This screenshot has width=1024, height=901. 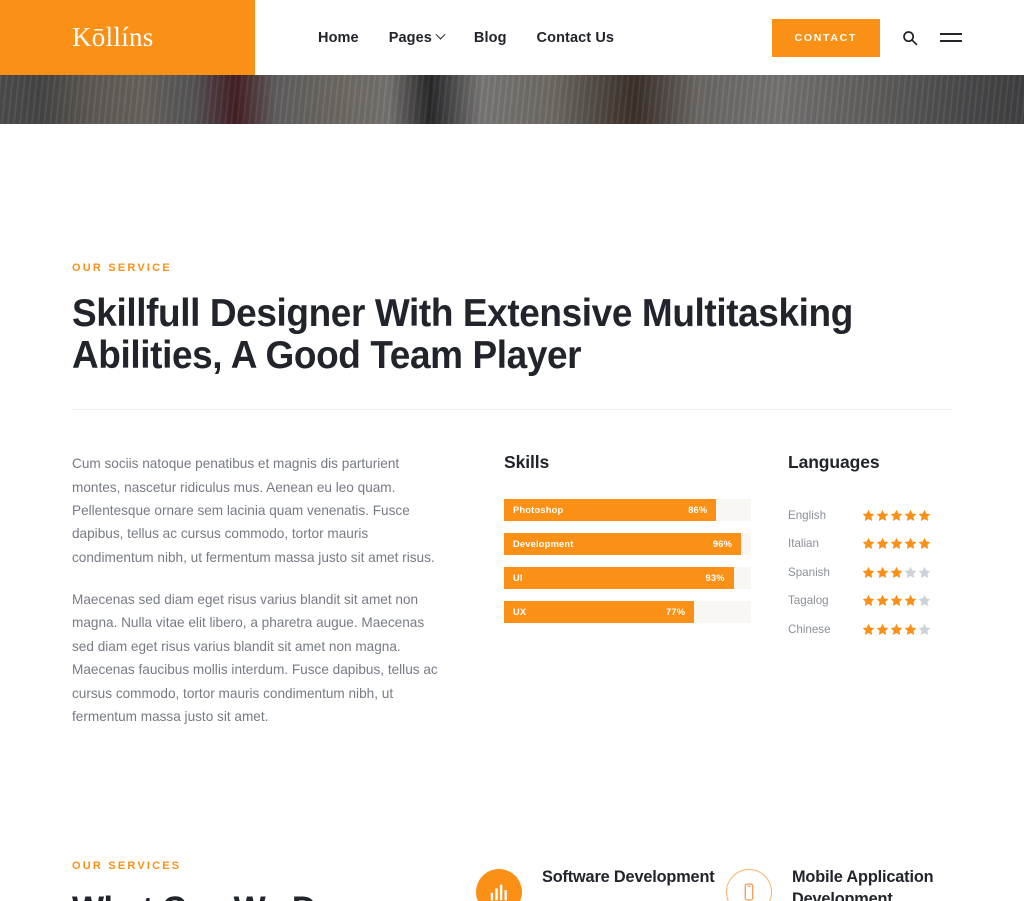 I want to click on skill-fill: UI 93%, so click(x=619, y=578).